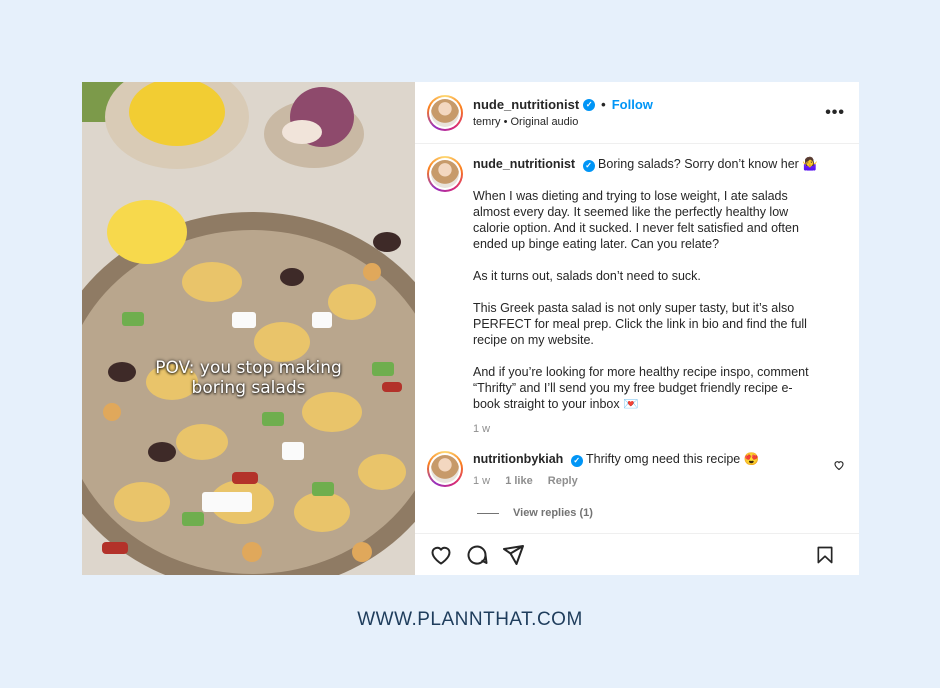  Describe the element at coordinates (445, 469) in the screenshot. I see `commenter-avatar` at that location.